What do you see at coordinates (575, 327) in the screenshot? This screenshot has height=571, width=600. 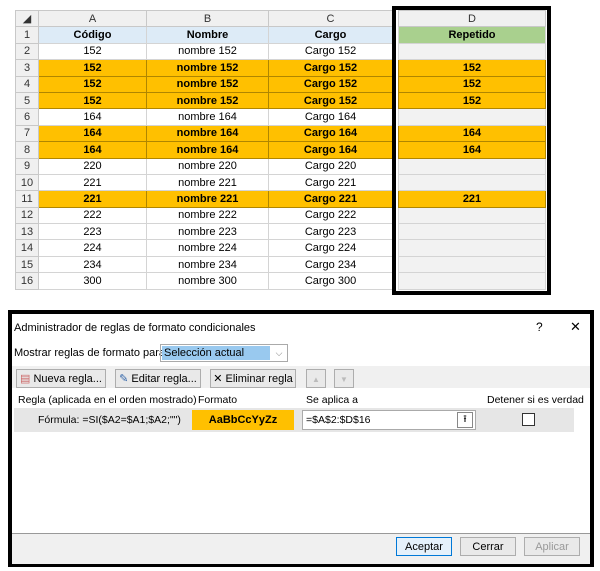 I see `close-button: ✕` at bounding box center [575, 327].